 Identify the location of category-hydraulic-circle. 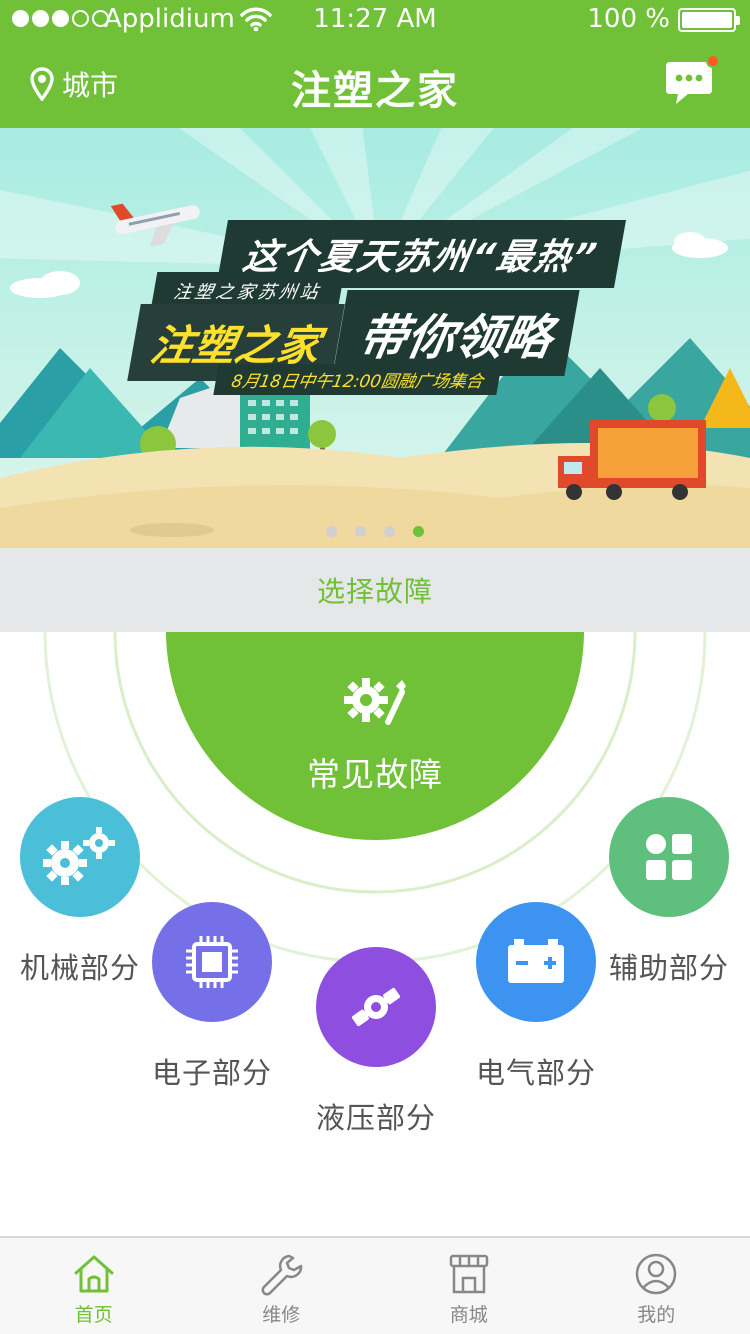
(376, 1007).